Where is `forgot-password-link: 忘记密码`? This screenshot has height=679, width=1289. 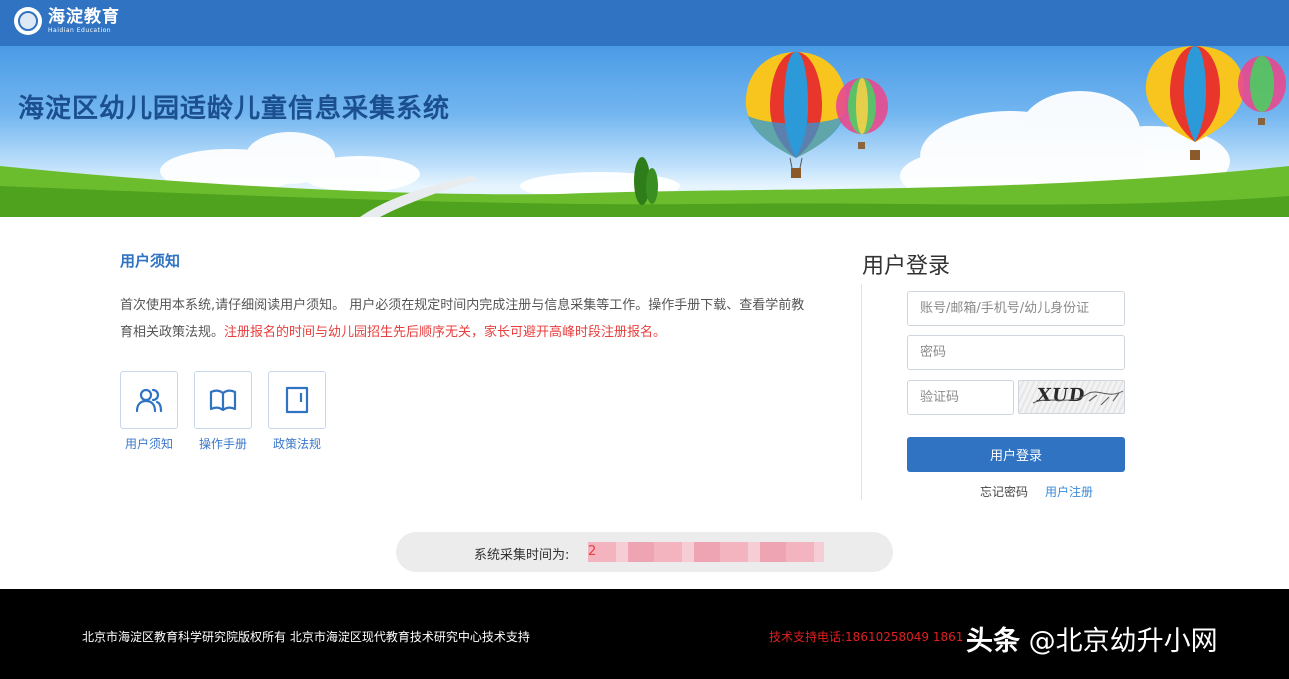
forgot-password-link: 忘记密码 is located at coordinates (1004, 491).